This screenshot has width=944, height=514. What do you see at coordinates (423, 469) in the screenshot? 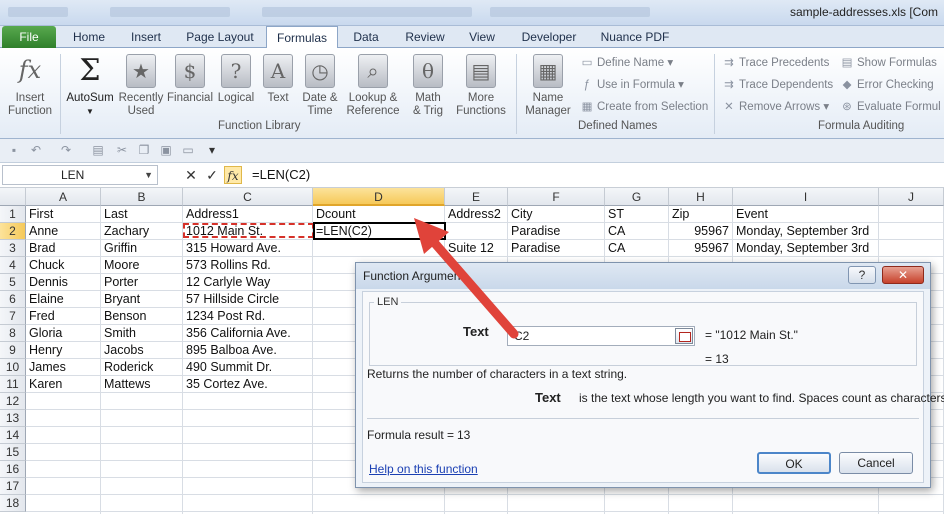
I see `help-on-function-link: Help on this function` at bounding box center [423, 469].